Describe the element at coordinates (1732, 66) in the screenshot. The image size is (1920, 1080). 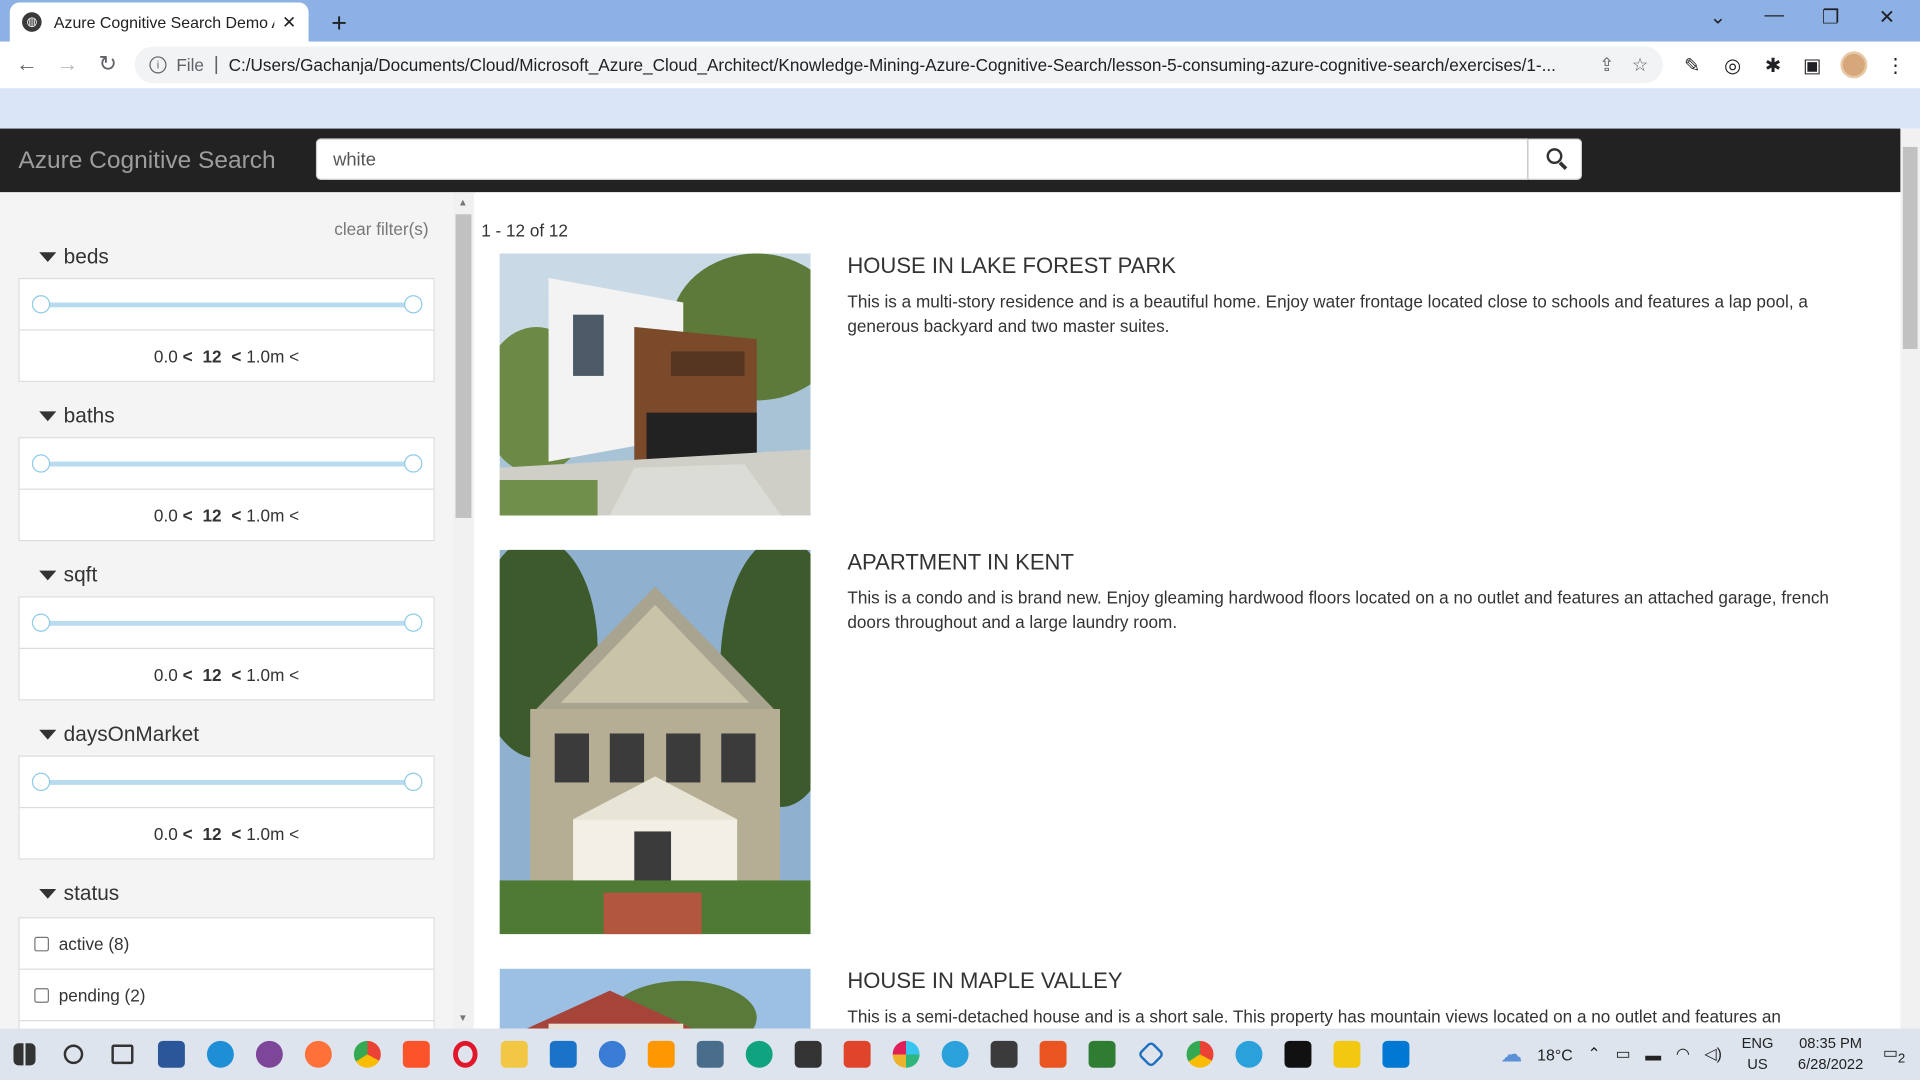
I see `extension-circle-icon: ◎` at that location.